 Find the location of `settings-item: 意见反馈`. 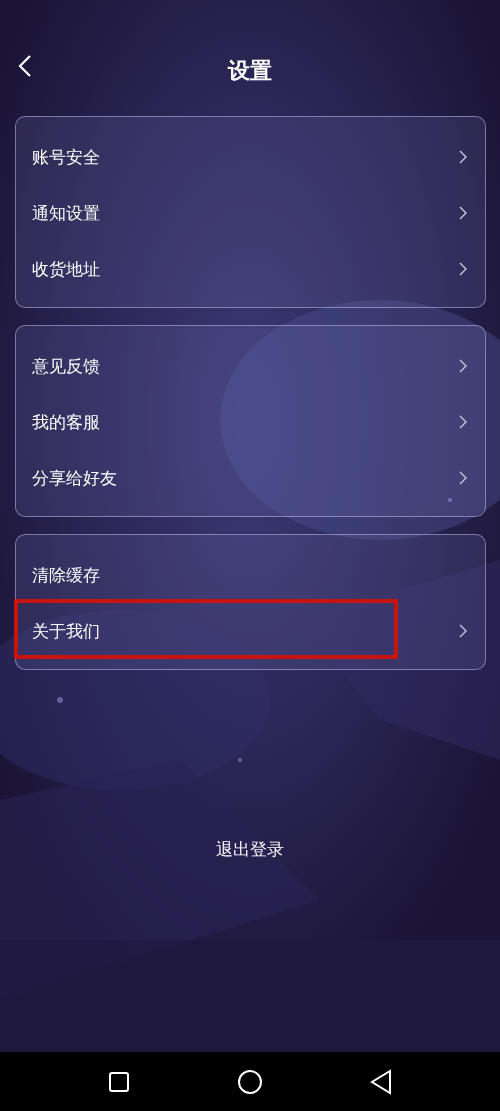

settings-item: 意见反馈 is located at coordinates (250, 366).